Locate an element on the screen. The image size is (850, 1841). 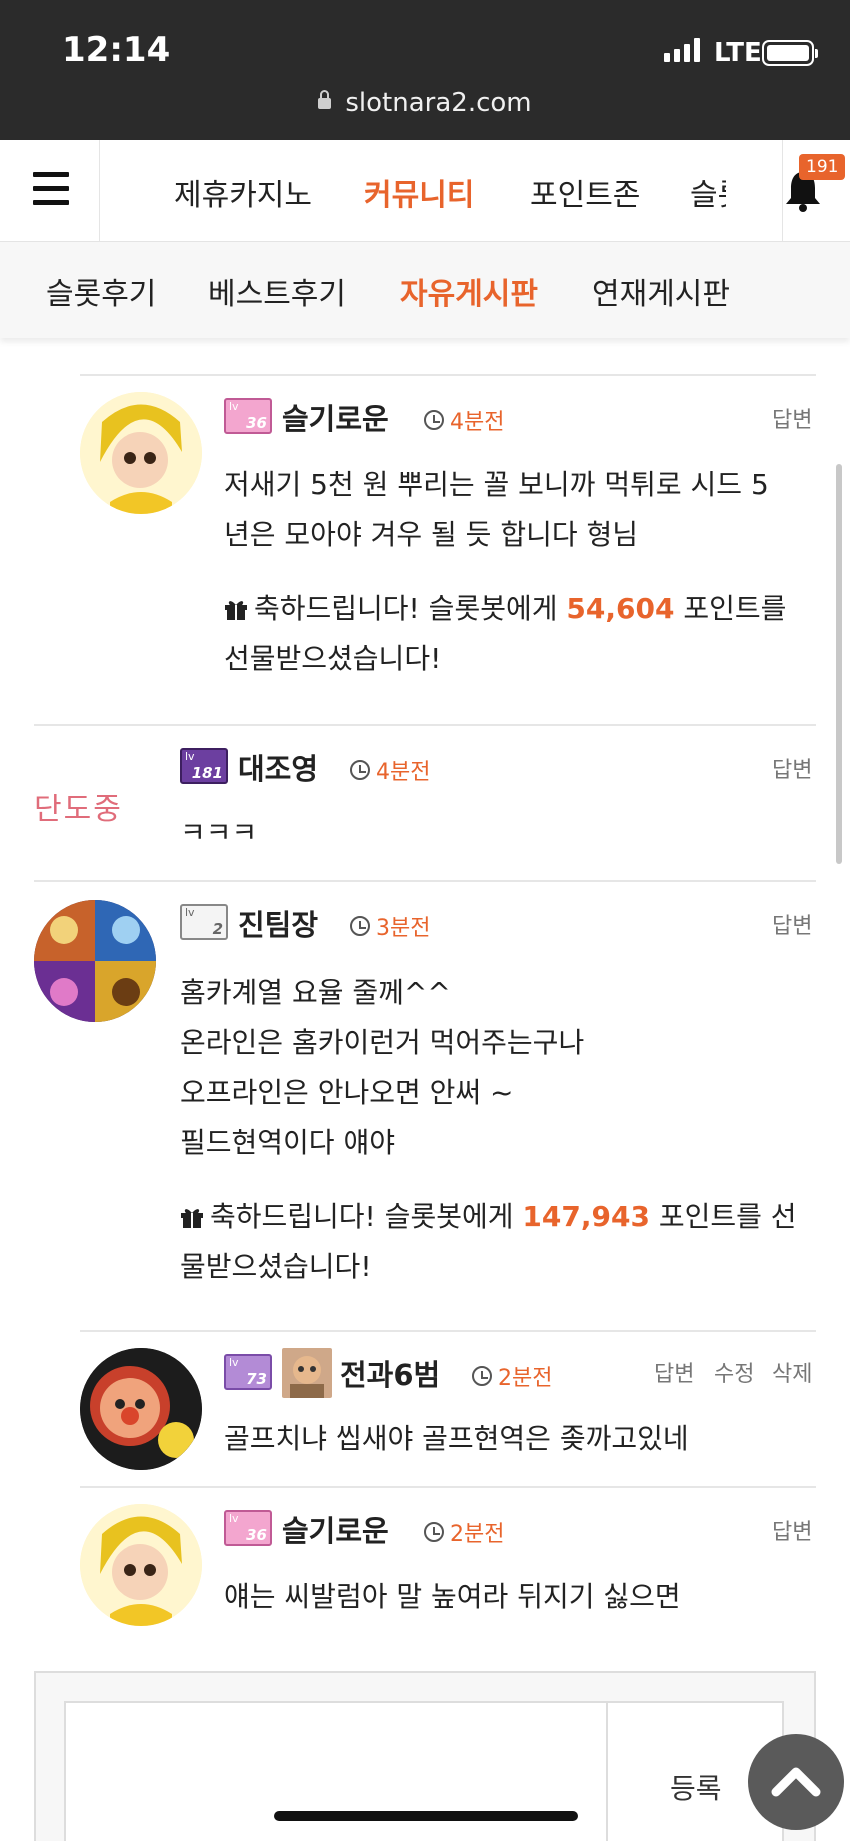
gift-notice-line2: 물받으셨습니다! is located at coordinates (276, 1266).